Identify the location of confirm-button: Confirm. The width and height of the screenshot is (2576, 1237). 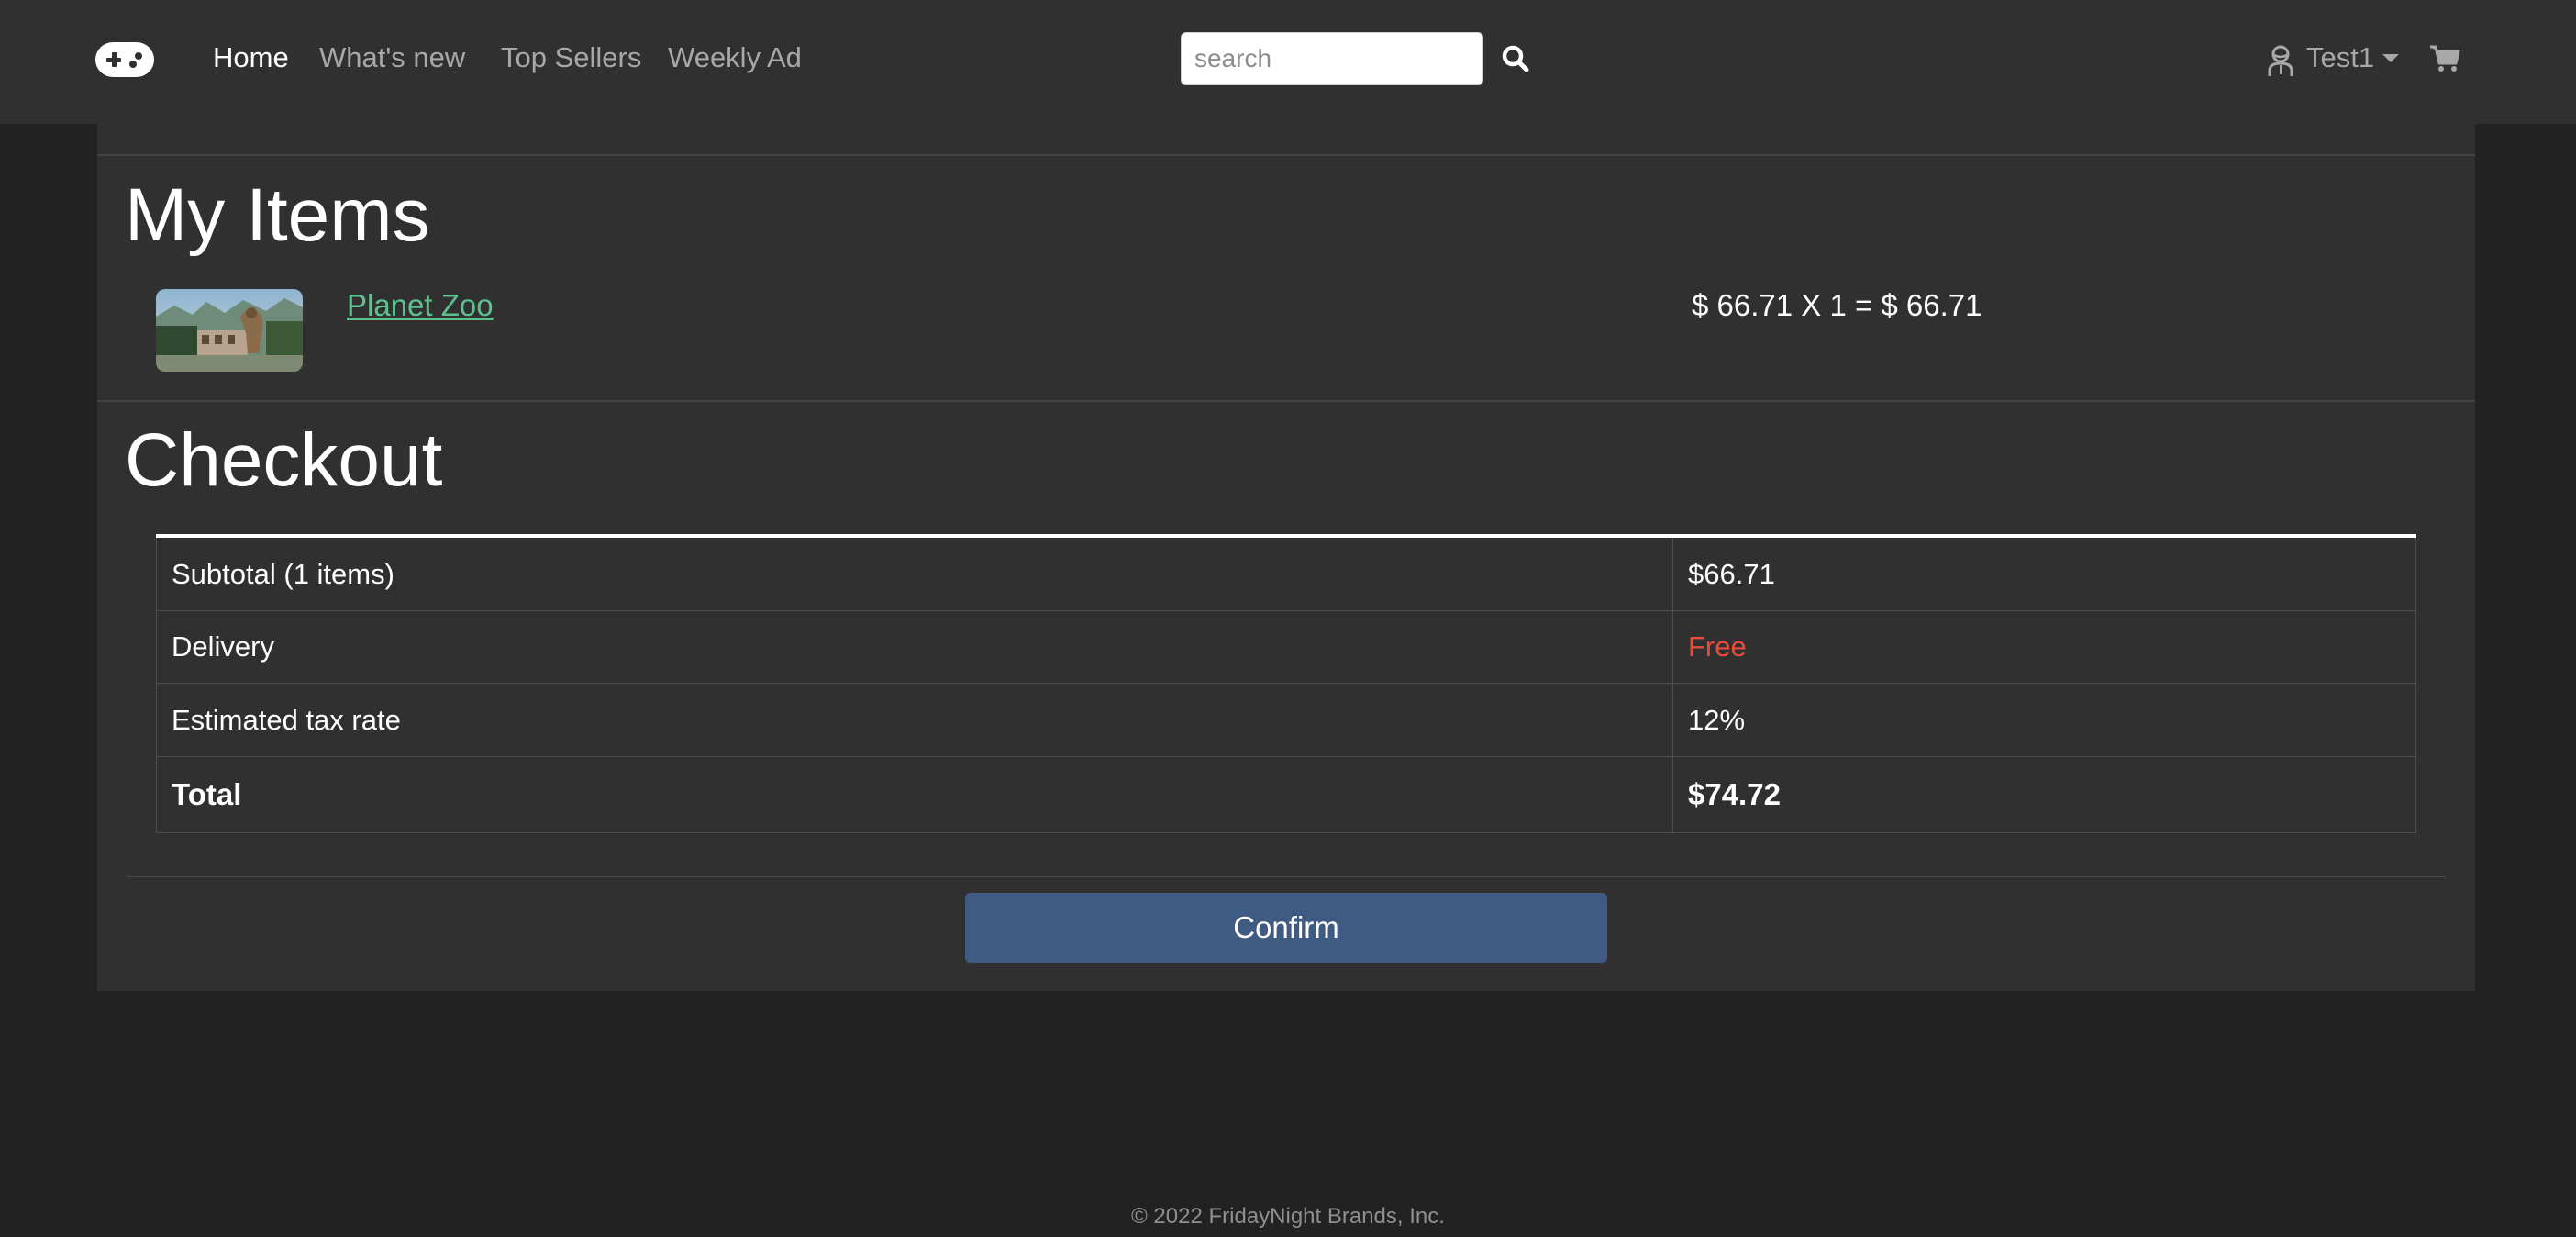
(1286, 928).